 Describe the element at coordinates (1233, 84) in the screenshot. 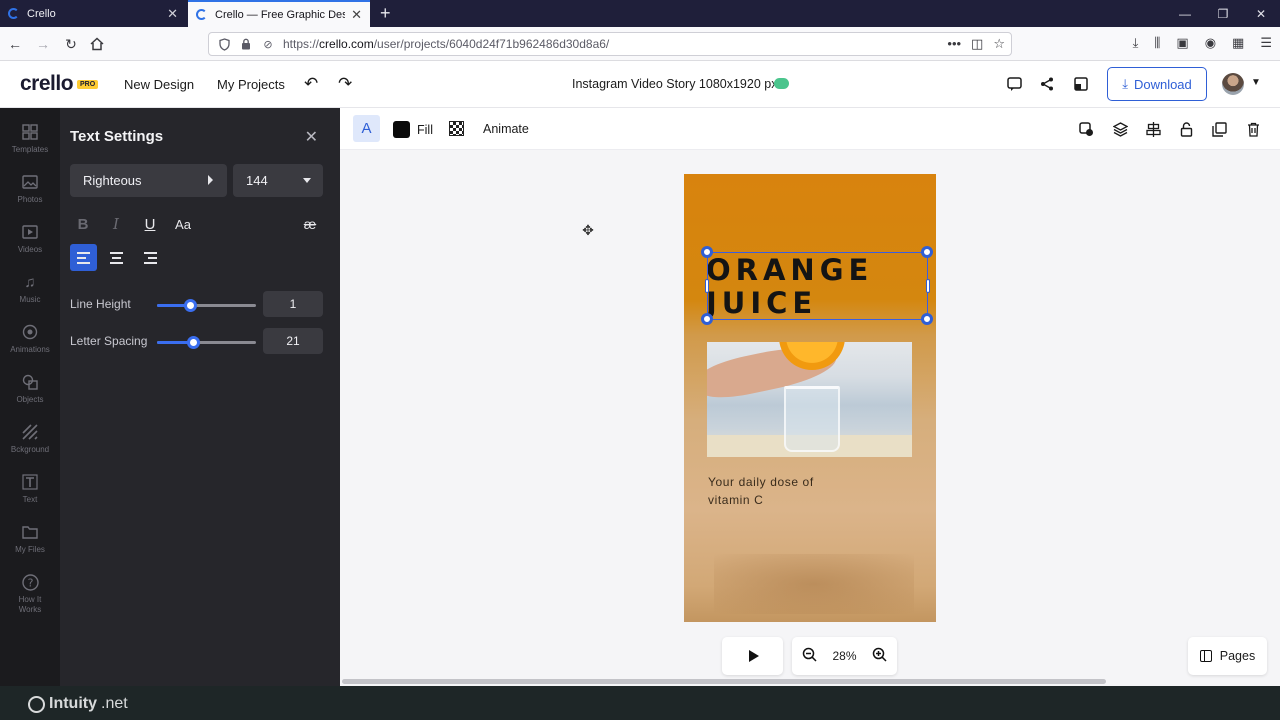

I see `avatar` at that location.